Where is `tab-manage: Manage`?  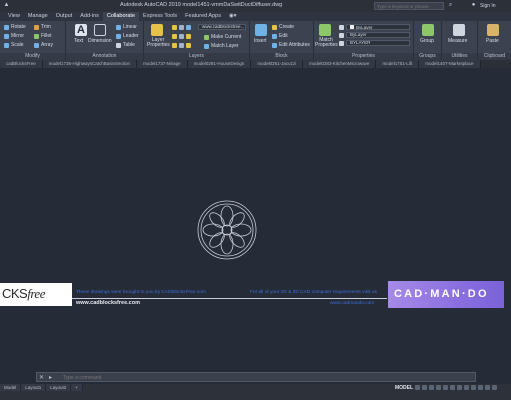 tab-manage: Manage is located at coordinates (38, 16).